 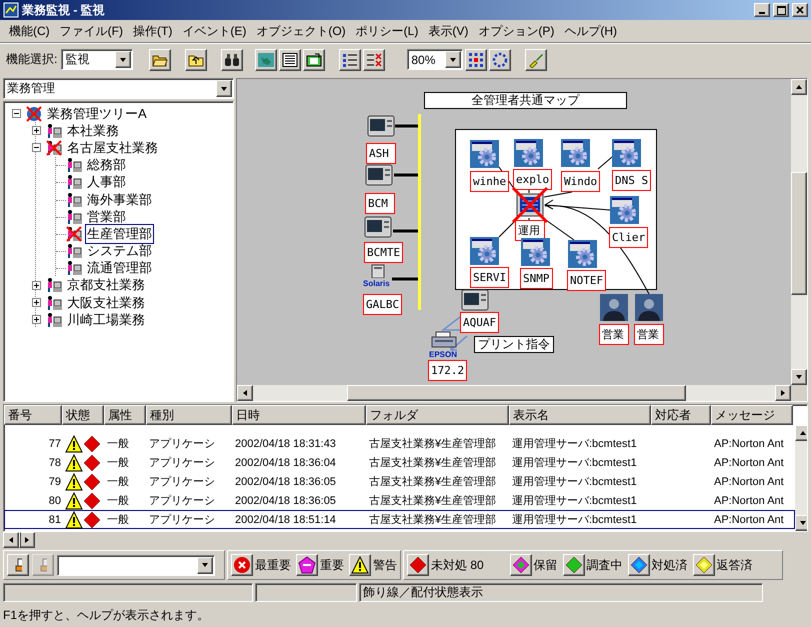 What do you see at coordinates (628, 237) in the screenshot?
I see `node-label: Clier` at bounding box center [628, 237].